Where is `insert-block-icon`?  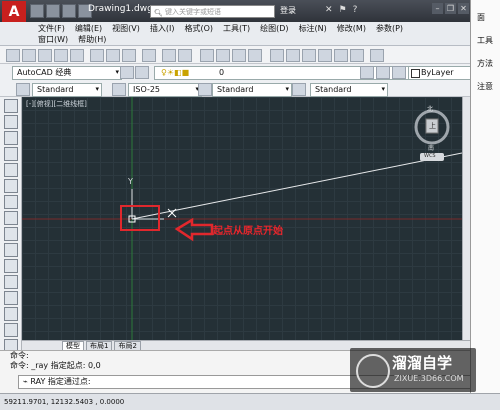 insert-block-icon is located at coordinates (10, 282).